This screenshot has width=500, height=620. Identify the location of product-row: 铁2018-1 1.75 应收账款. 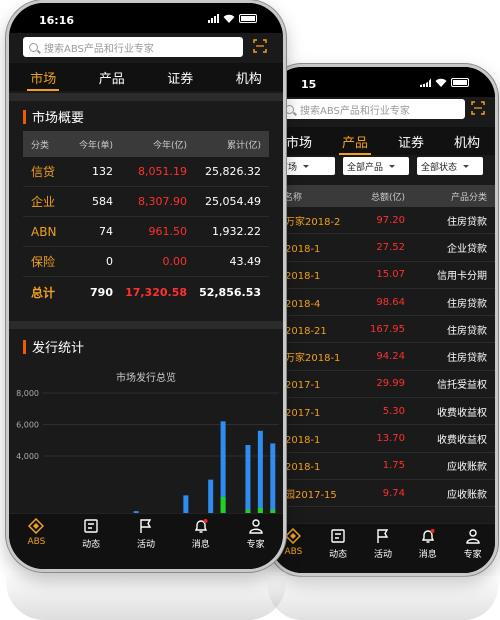
(383, 466).